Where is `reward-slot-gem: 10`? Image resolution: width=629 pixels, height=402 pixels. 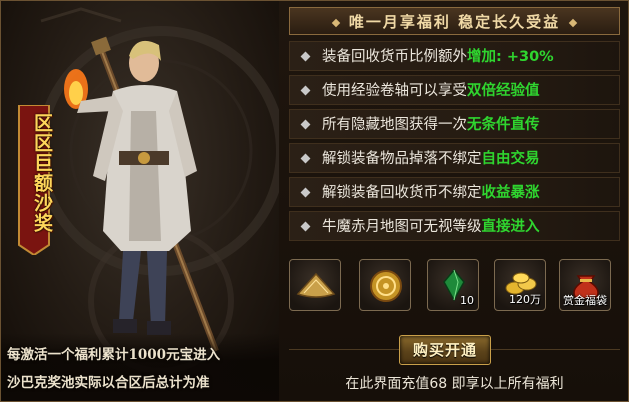 reward-slot-gem: 10 is located at coordinates (453, 285).